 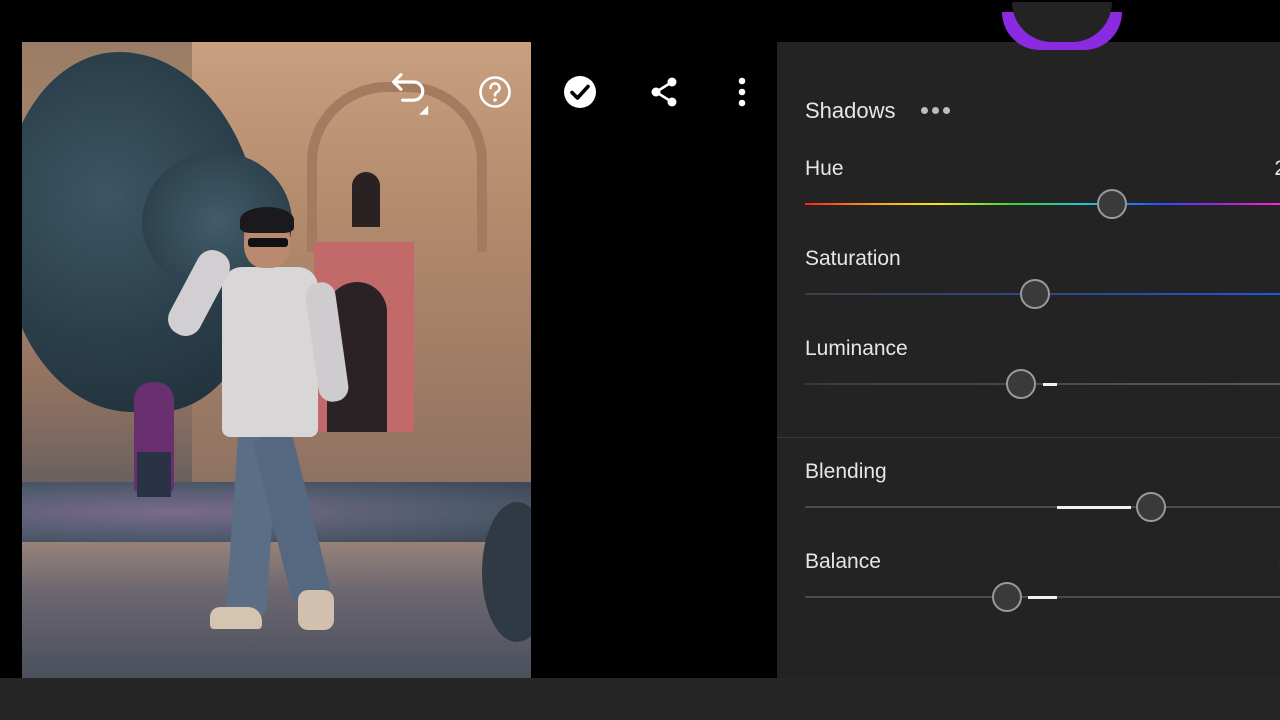 I want to click on help-circle-icon, so click(x=495, y=92).